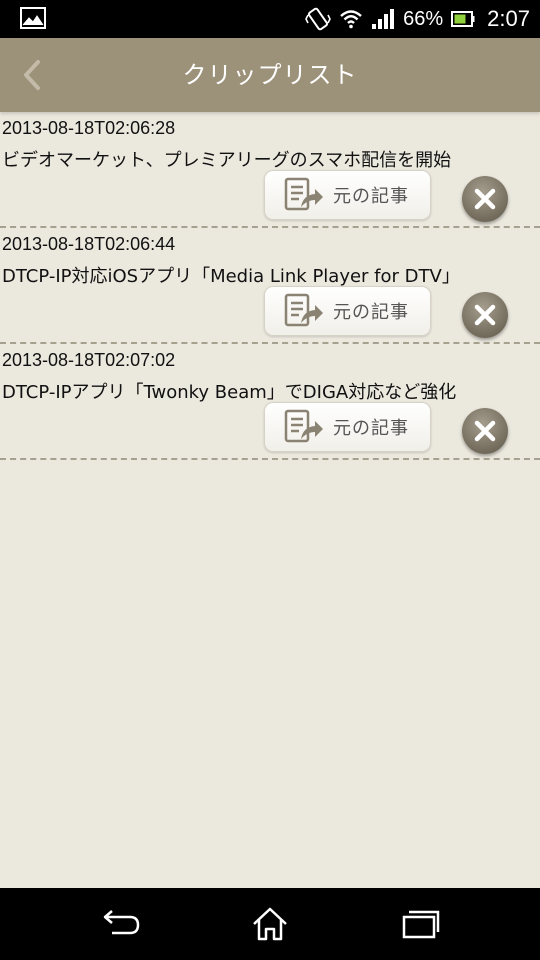 The image size is (540, 960). I want to click on vibrate-icon, so click(318, 19).